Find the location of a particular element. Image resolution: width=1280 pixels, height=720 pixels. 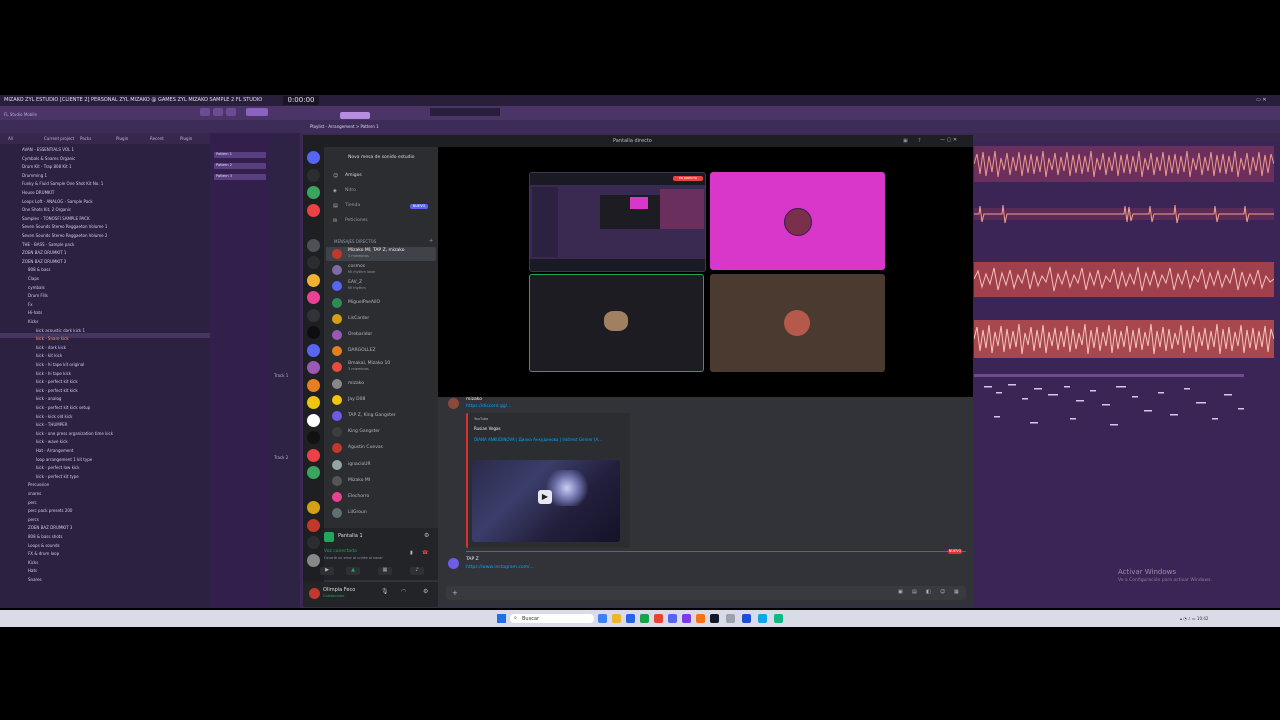

browser-item: ZOEN BAZ DRUMKIT 1 is located at coordinates (44, 252).